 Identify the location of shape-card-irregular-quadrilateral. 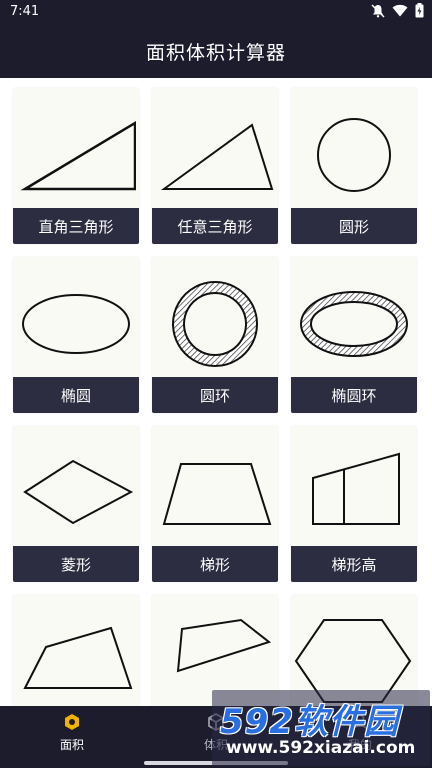
(215, 650).